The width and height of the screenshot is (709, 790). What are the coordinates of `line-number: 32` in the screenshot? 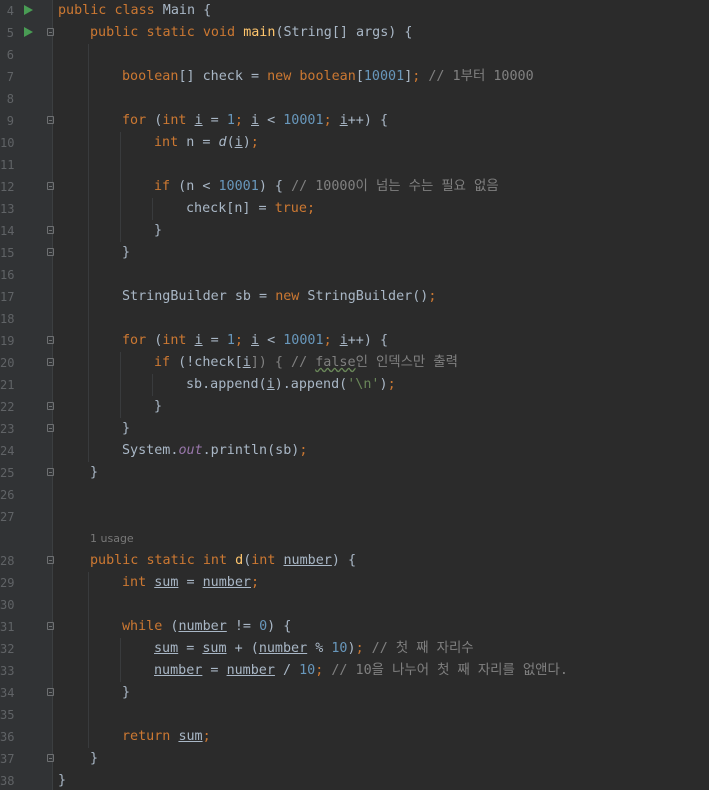 It's located at (7, 649).